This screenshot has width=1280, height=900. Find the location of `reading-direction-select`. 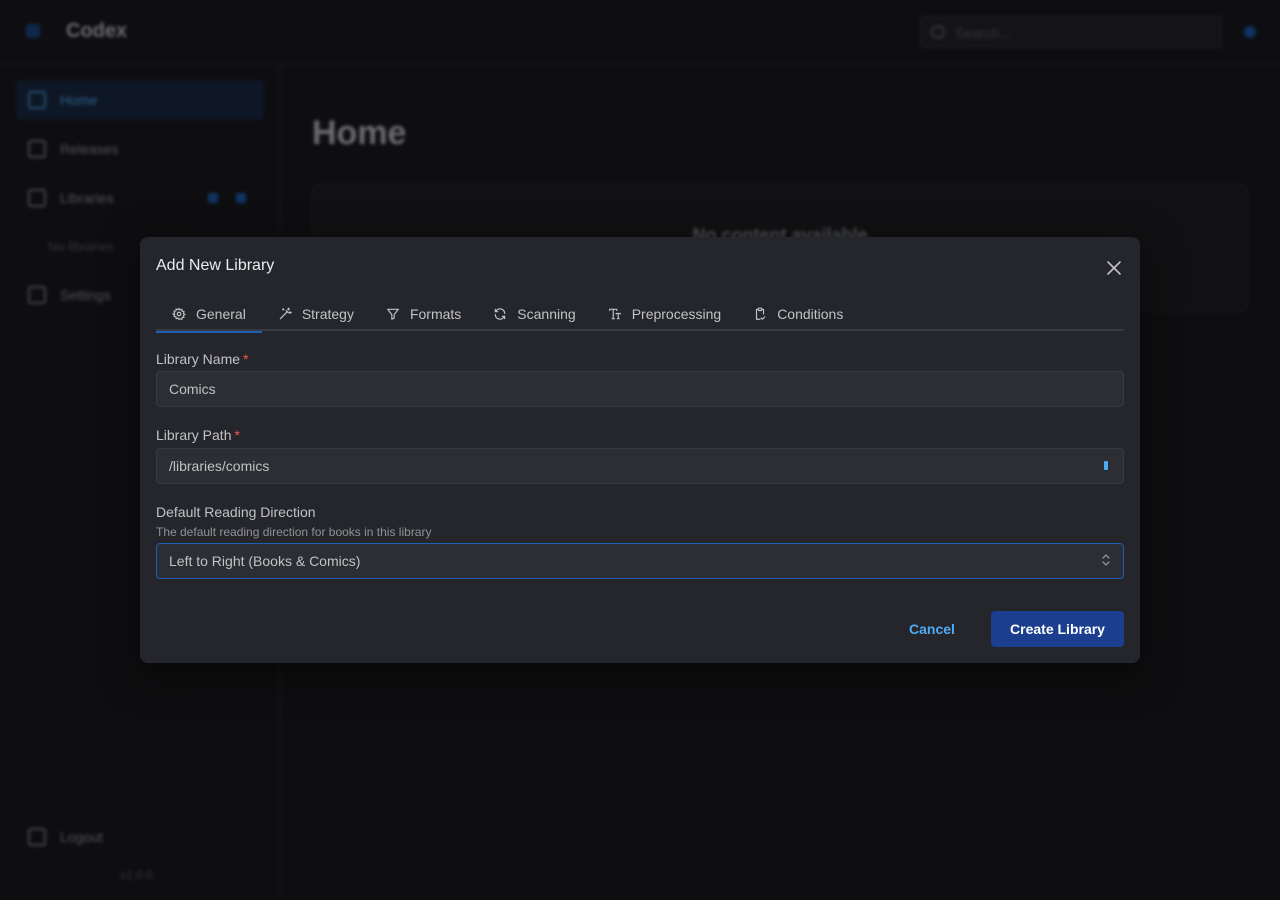

reading-direction-select is located at coordinates (640, 561).